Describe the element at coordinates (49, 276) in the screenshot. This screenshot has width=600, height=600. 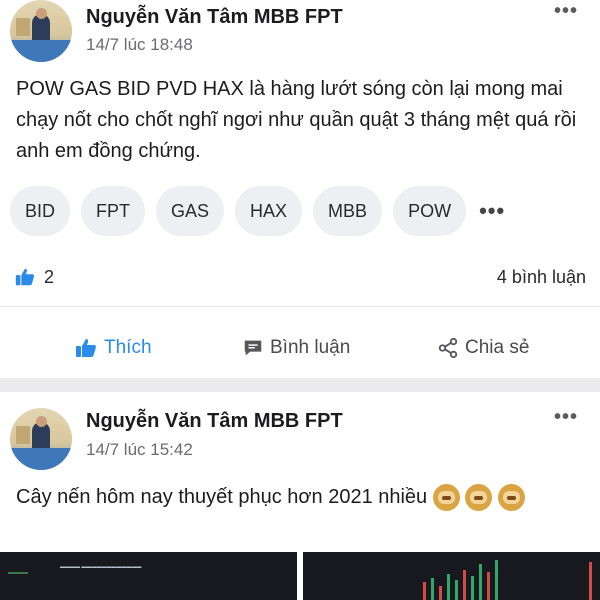
I see `like-count: 2` at that location.